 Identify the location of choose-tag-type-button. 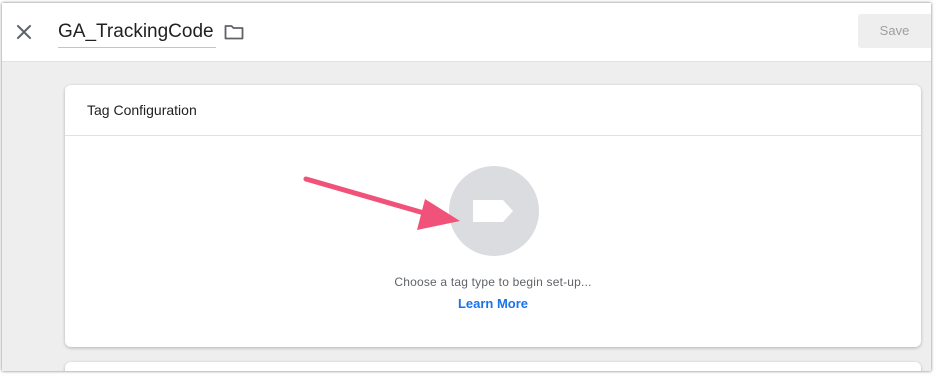
(494, 211).